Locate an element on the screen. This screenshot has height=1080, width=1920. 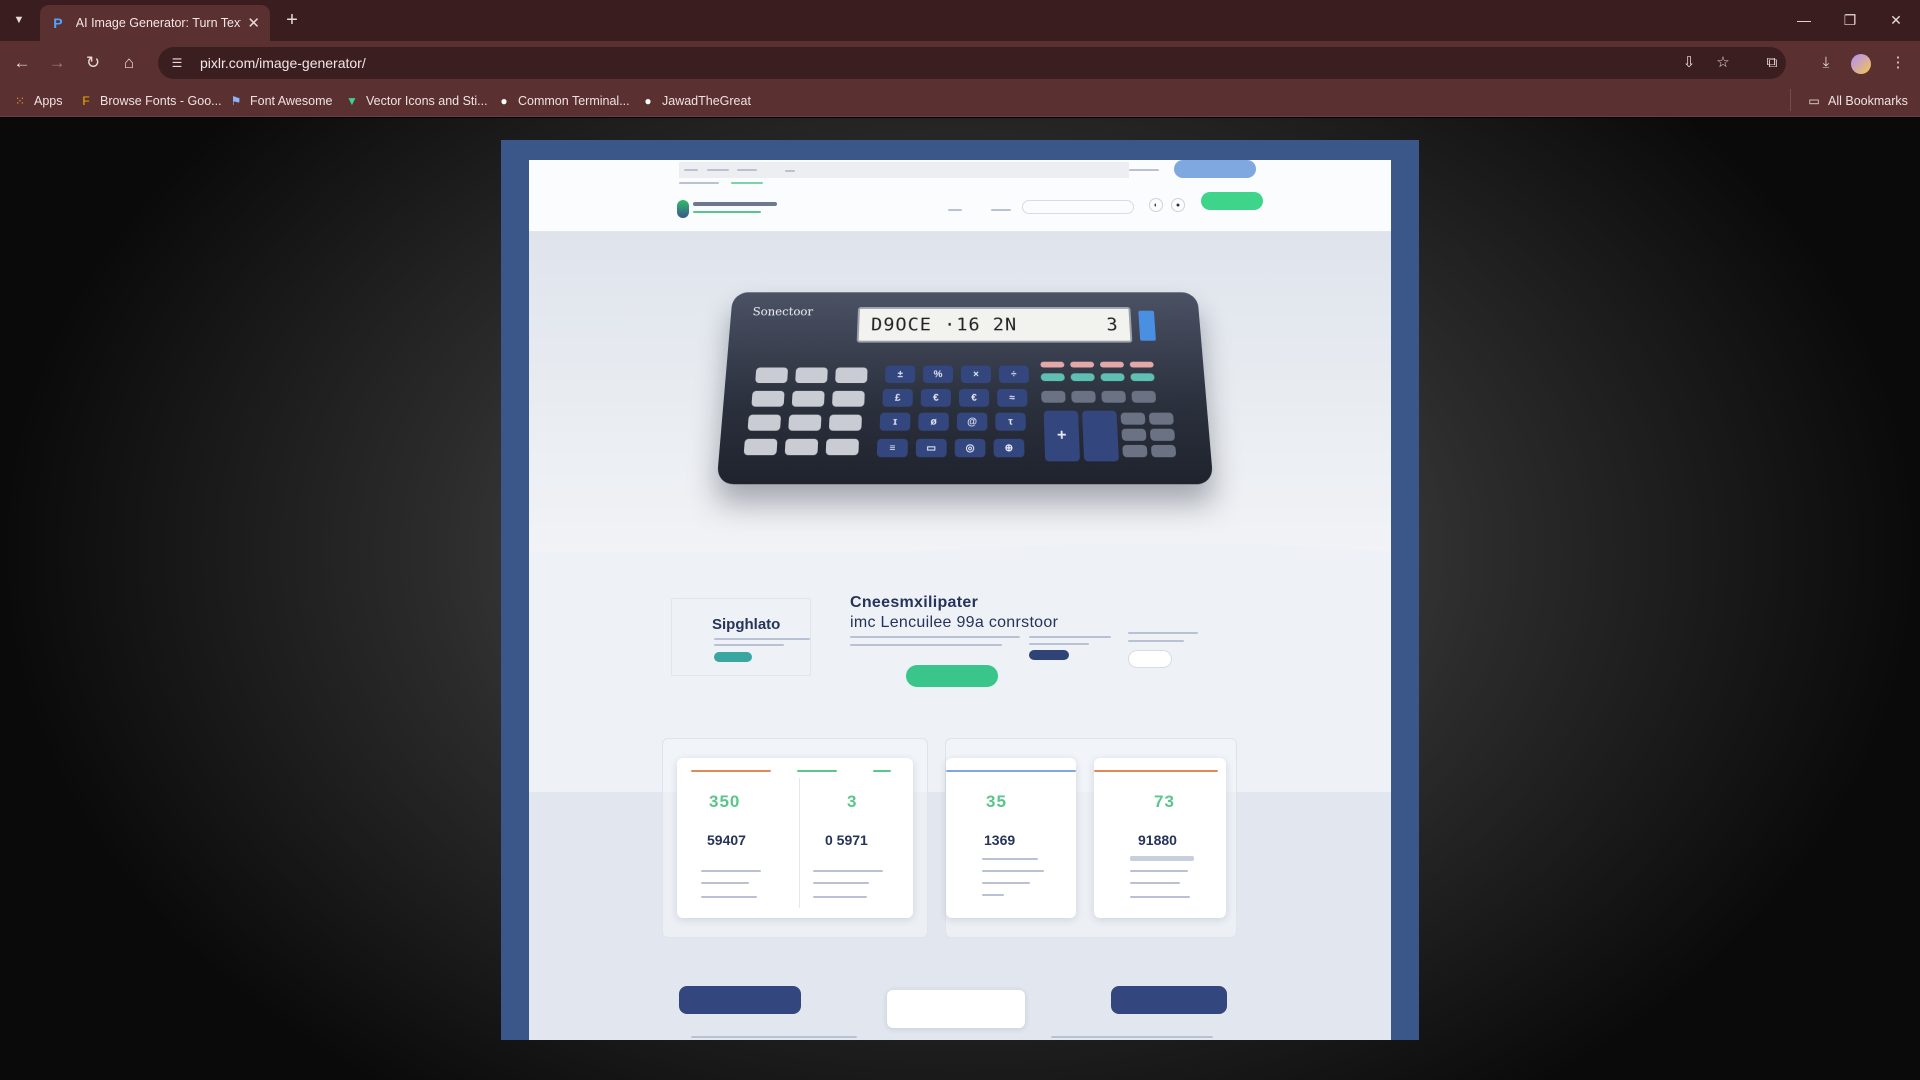
mock-stat-value: 1369 is located at coordinates (1000, 840).